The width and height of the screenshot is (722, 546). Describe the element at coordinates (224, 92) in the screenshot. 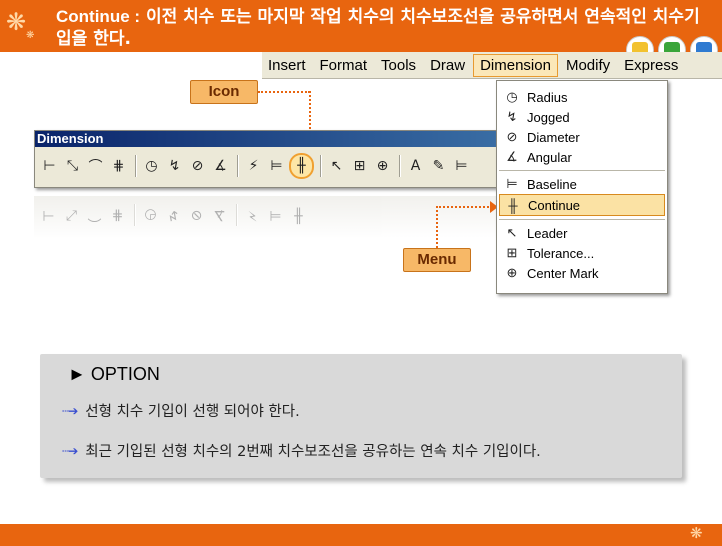

I see `icon-callout: Icon` at that location.